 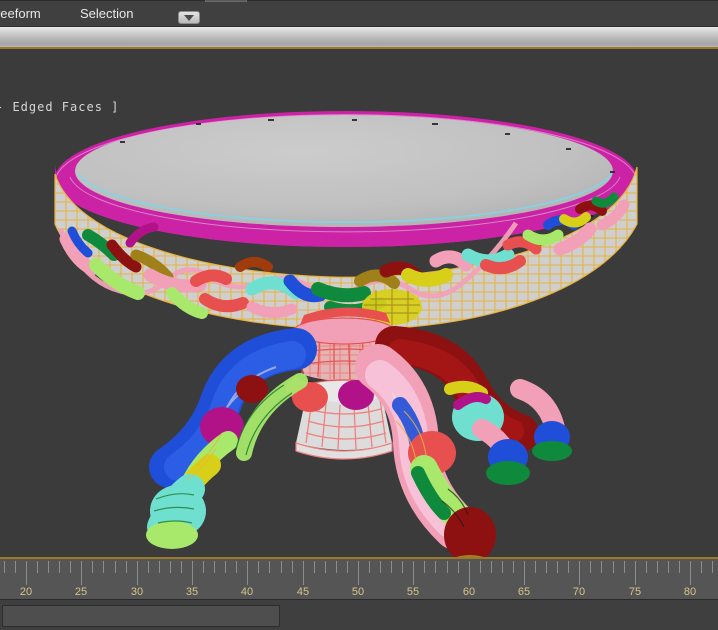 I want to click on svg-text: 75, so click(x=635, y=592).